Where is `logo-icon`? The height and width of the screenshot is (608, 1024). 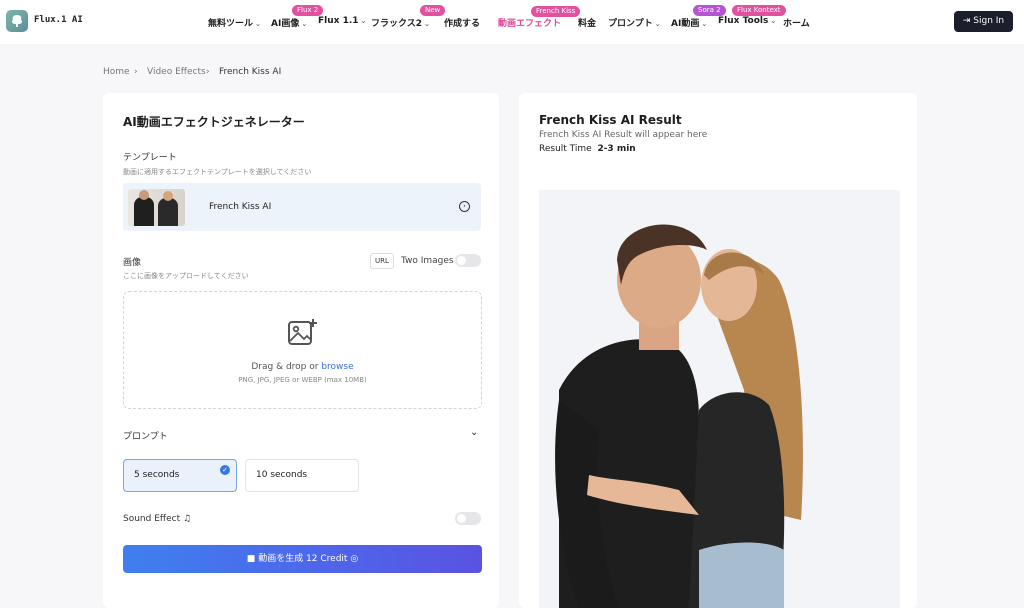 logo-icon is located at coordinates (17, 21).